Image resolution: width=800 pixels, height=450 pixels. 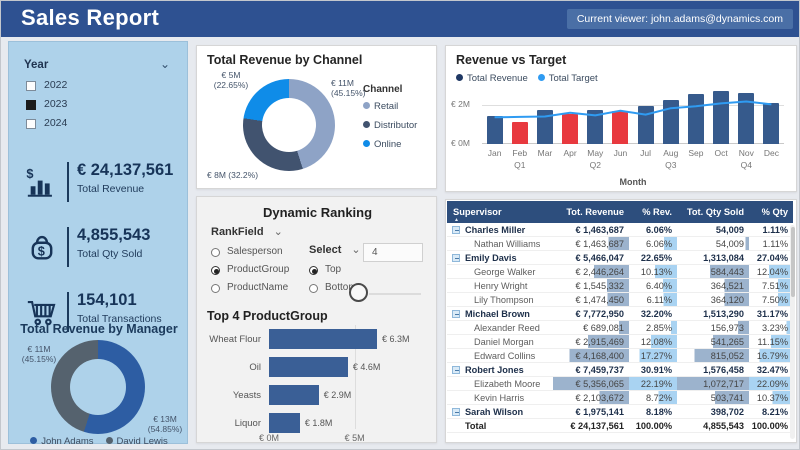 I want to click on scrollbar-thumb, so click(x=792, y=262).